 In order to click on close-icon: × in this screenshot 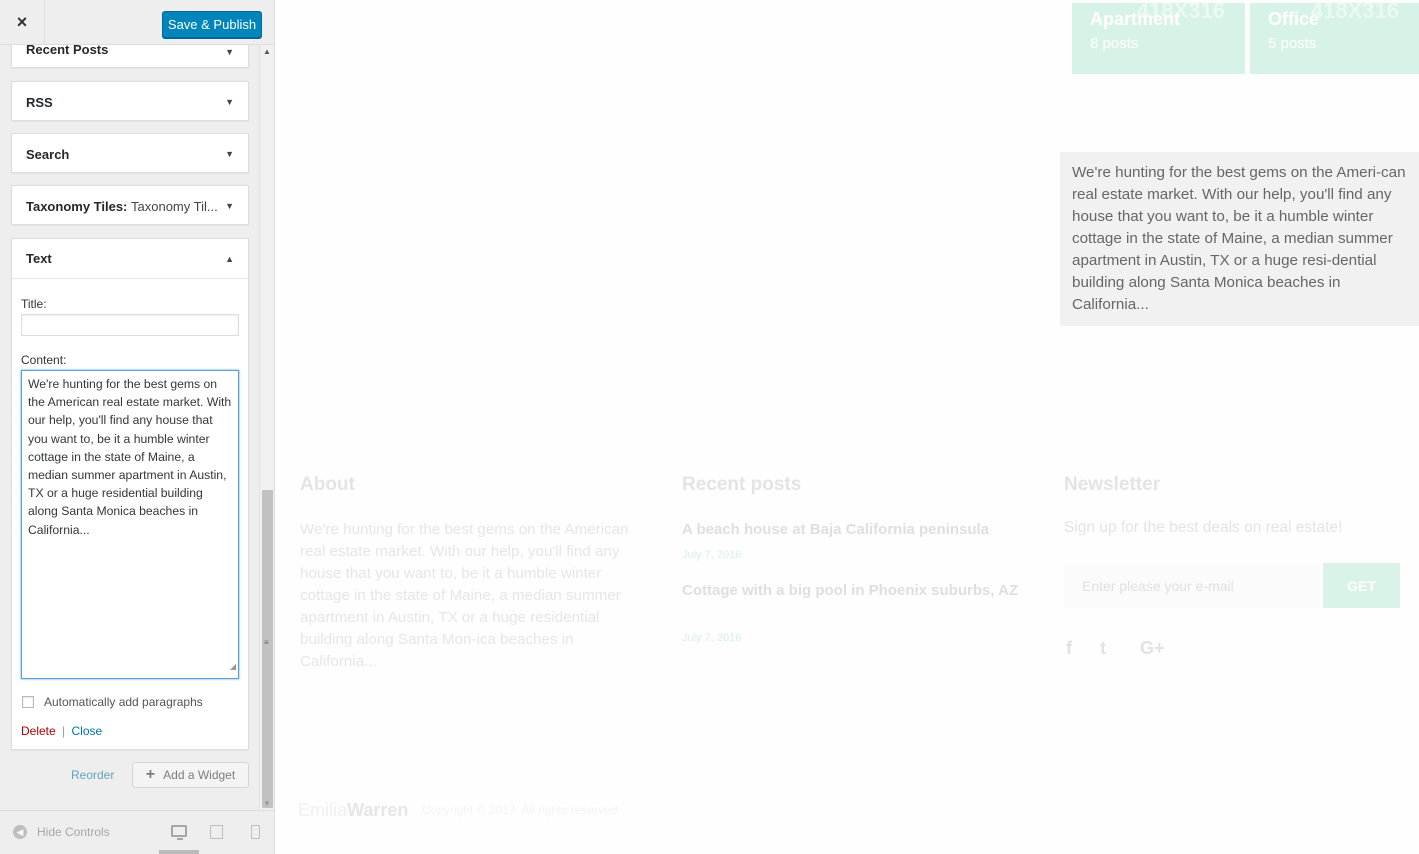, I will do `click(22, 22)`.